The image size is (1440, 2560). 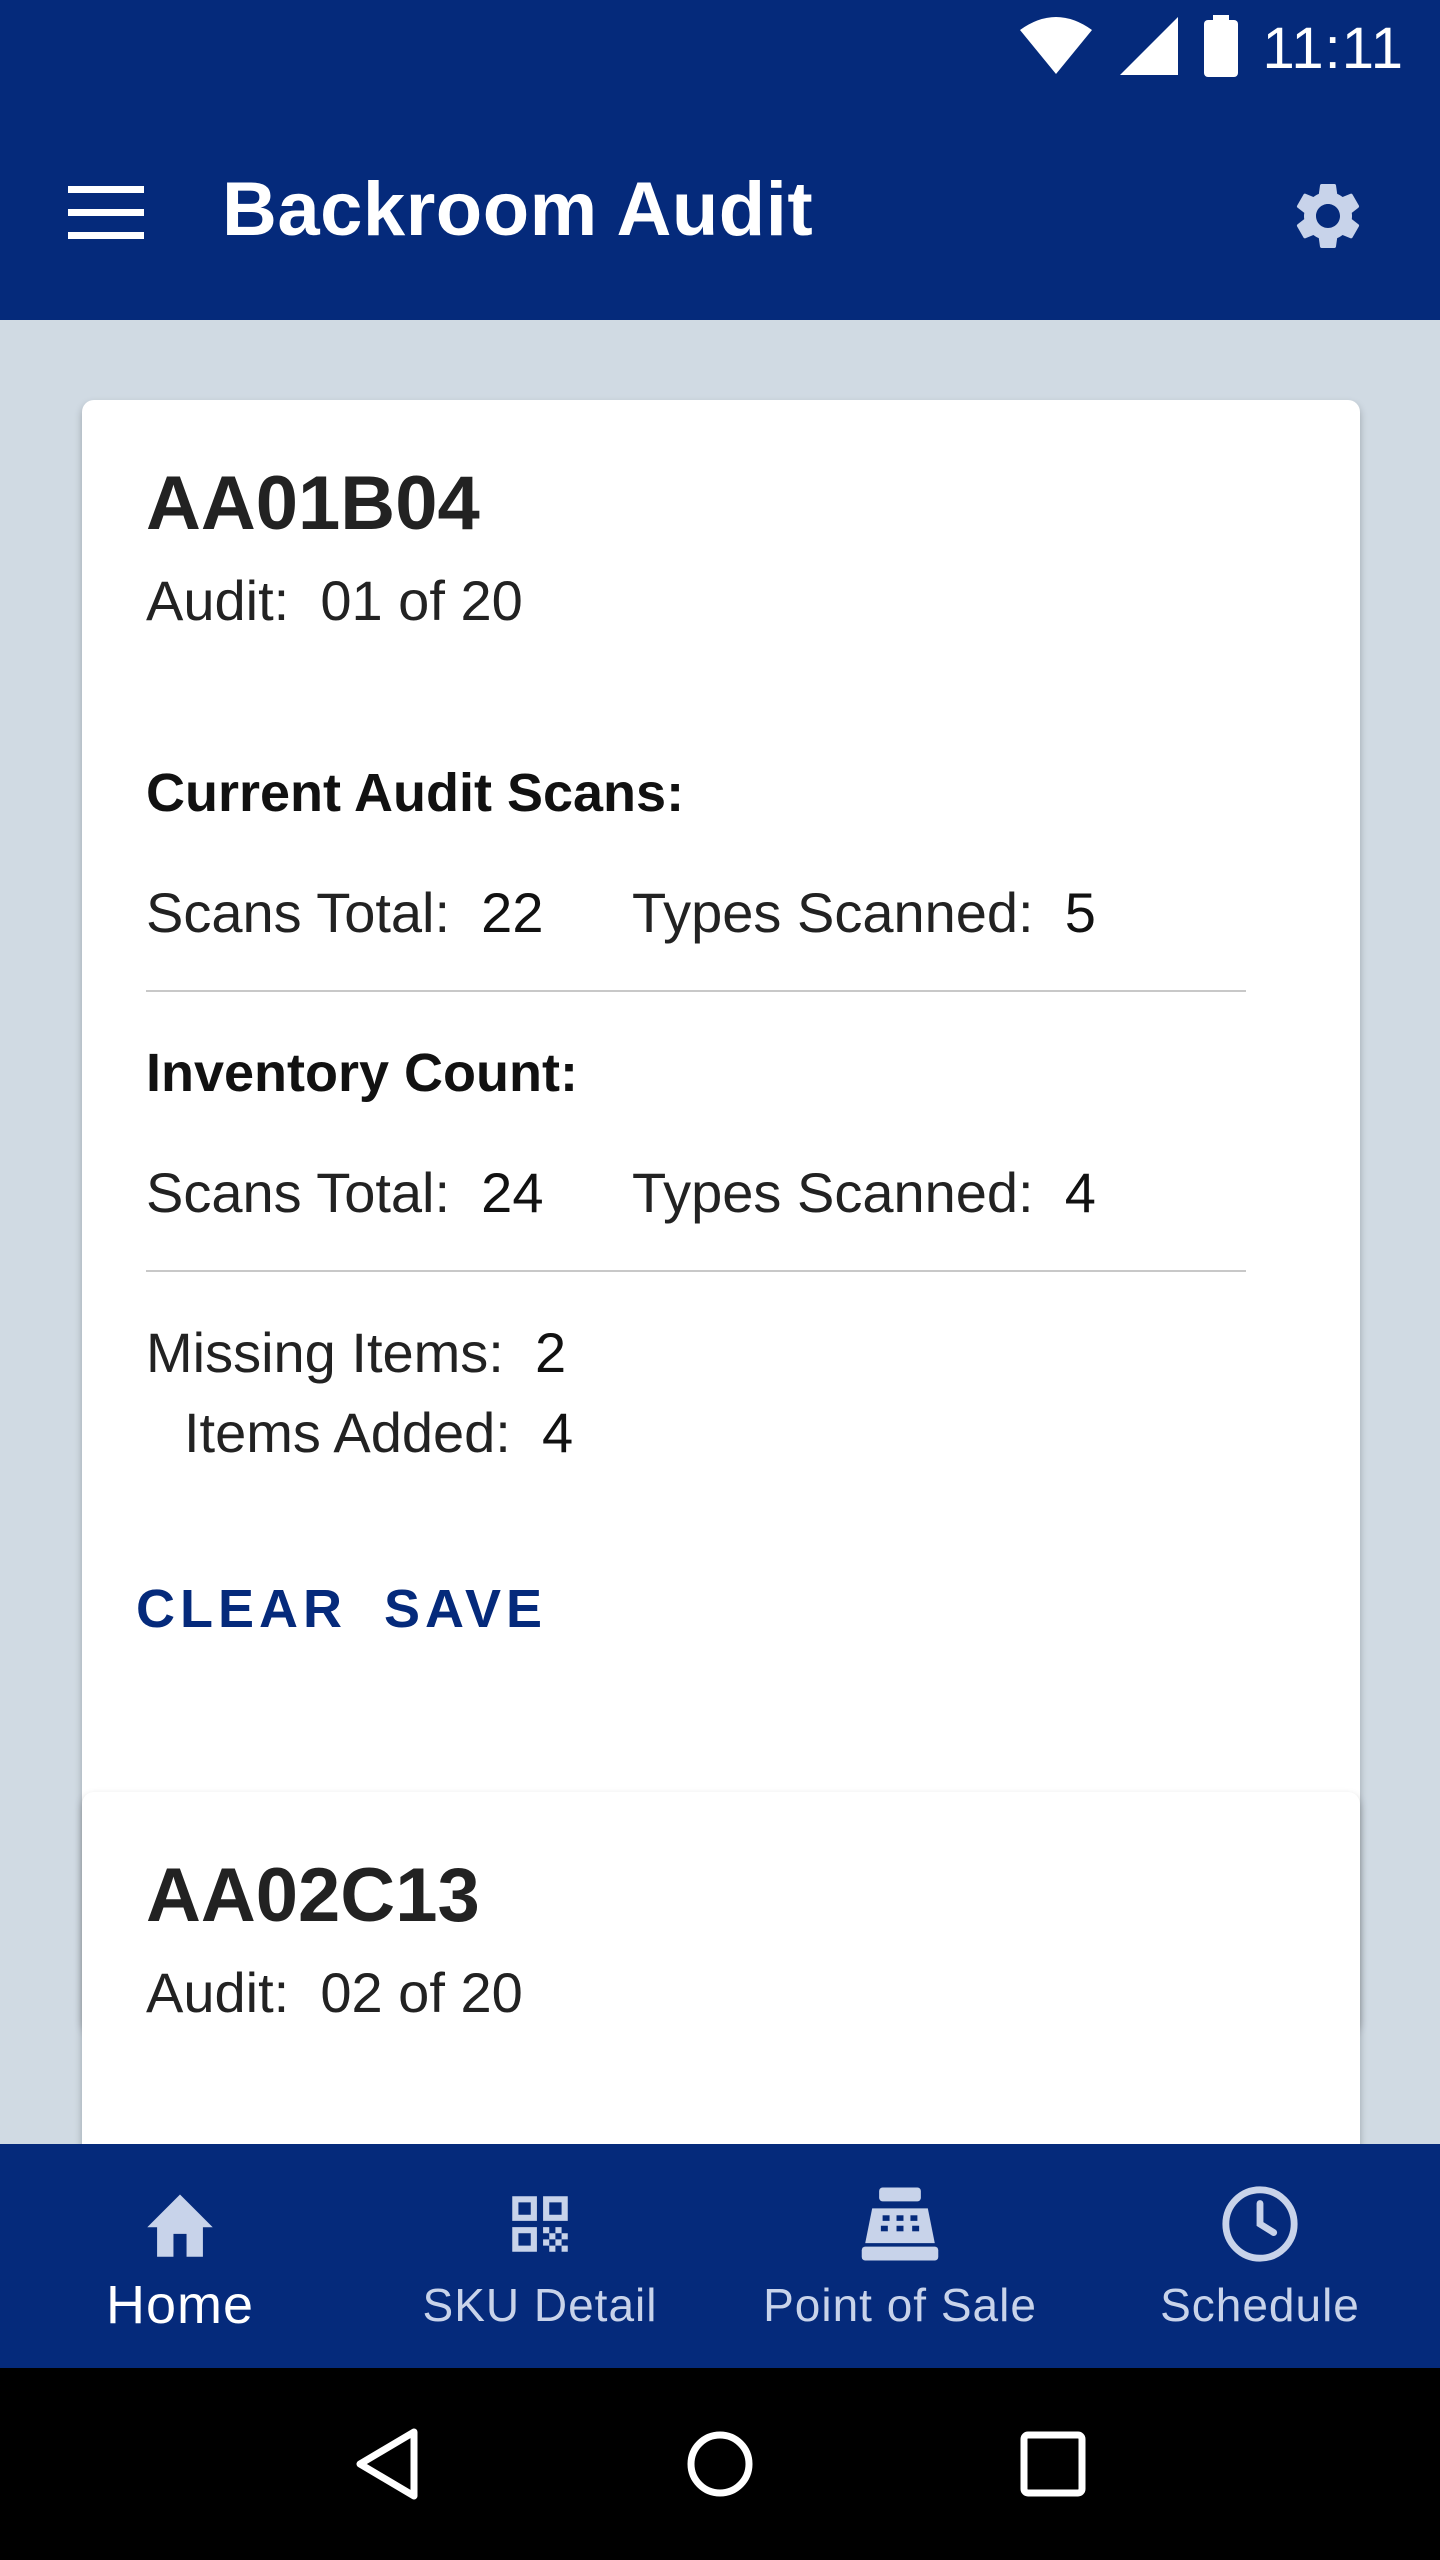 I want to click on clock-icon, so click(x=1260, y=2224).